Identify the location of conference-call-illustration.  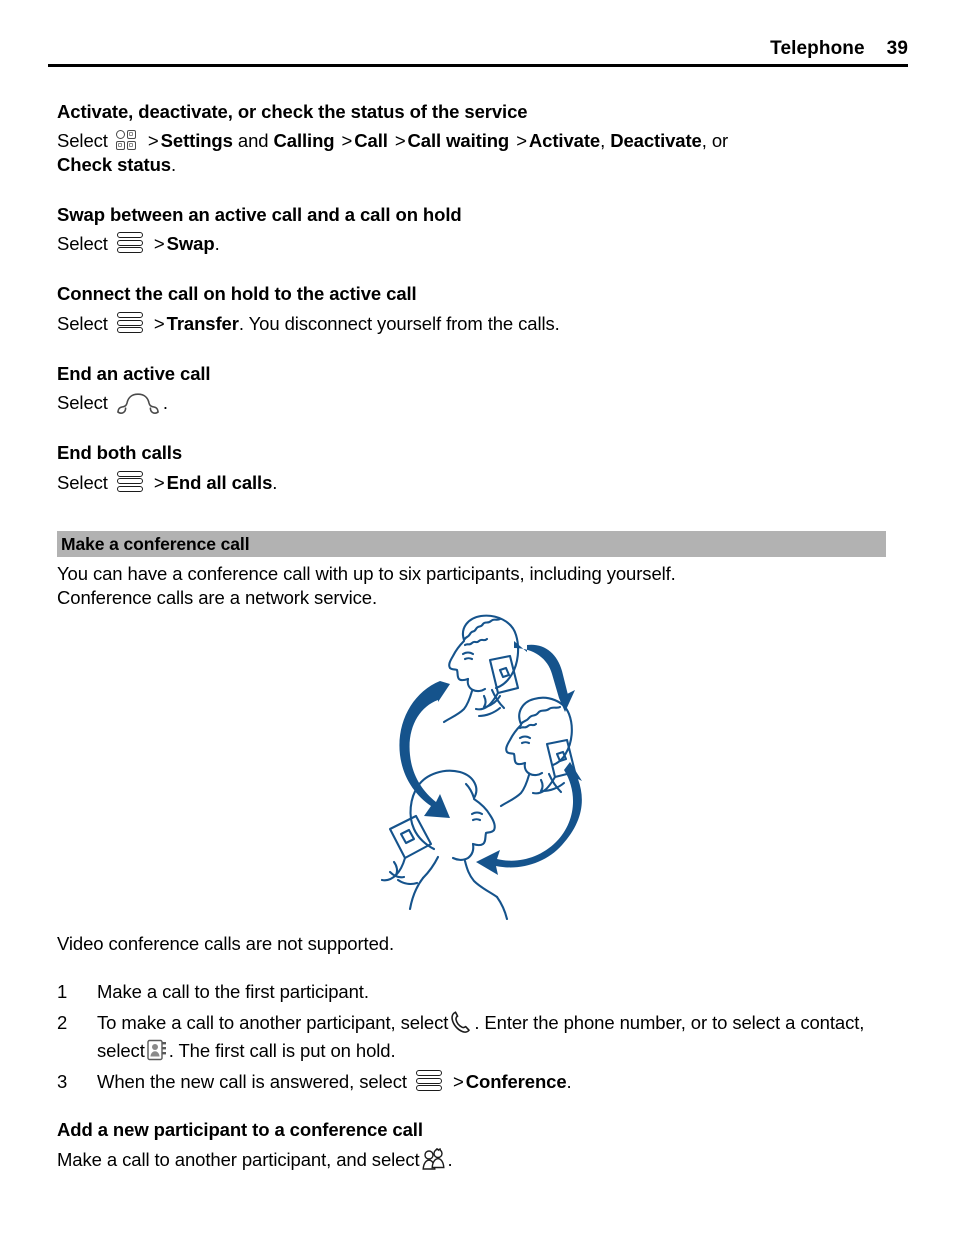
(495, 766).